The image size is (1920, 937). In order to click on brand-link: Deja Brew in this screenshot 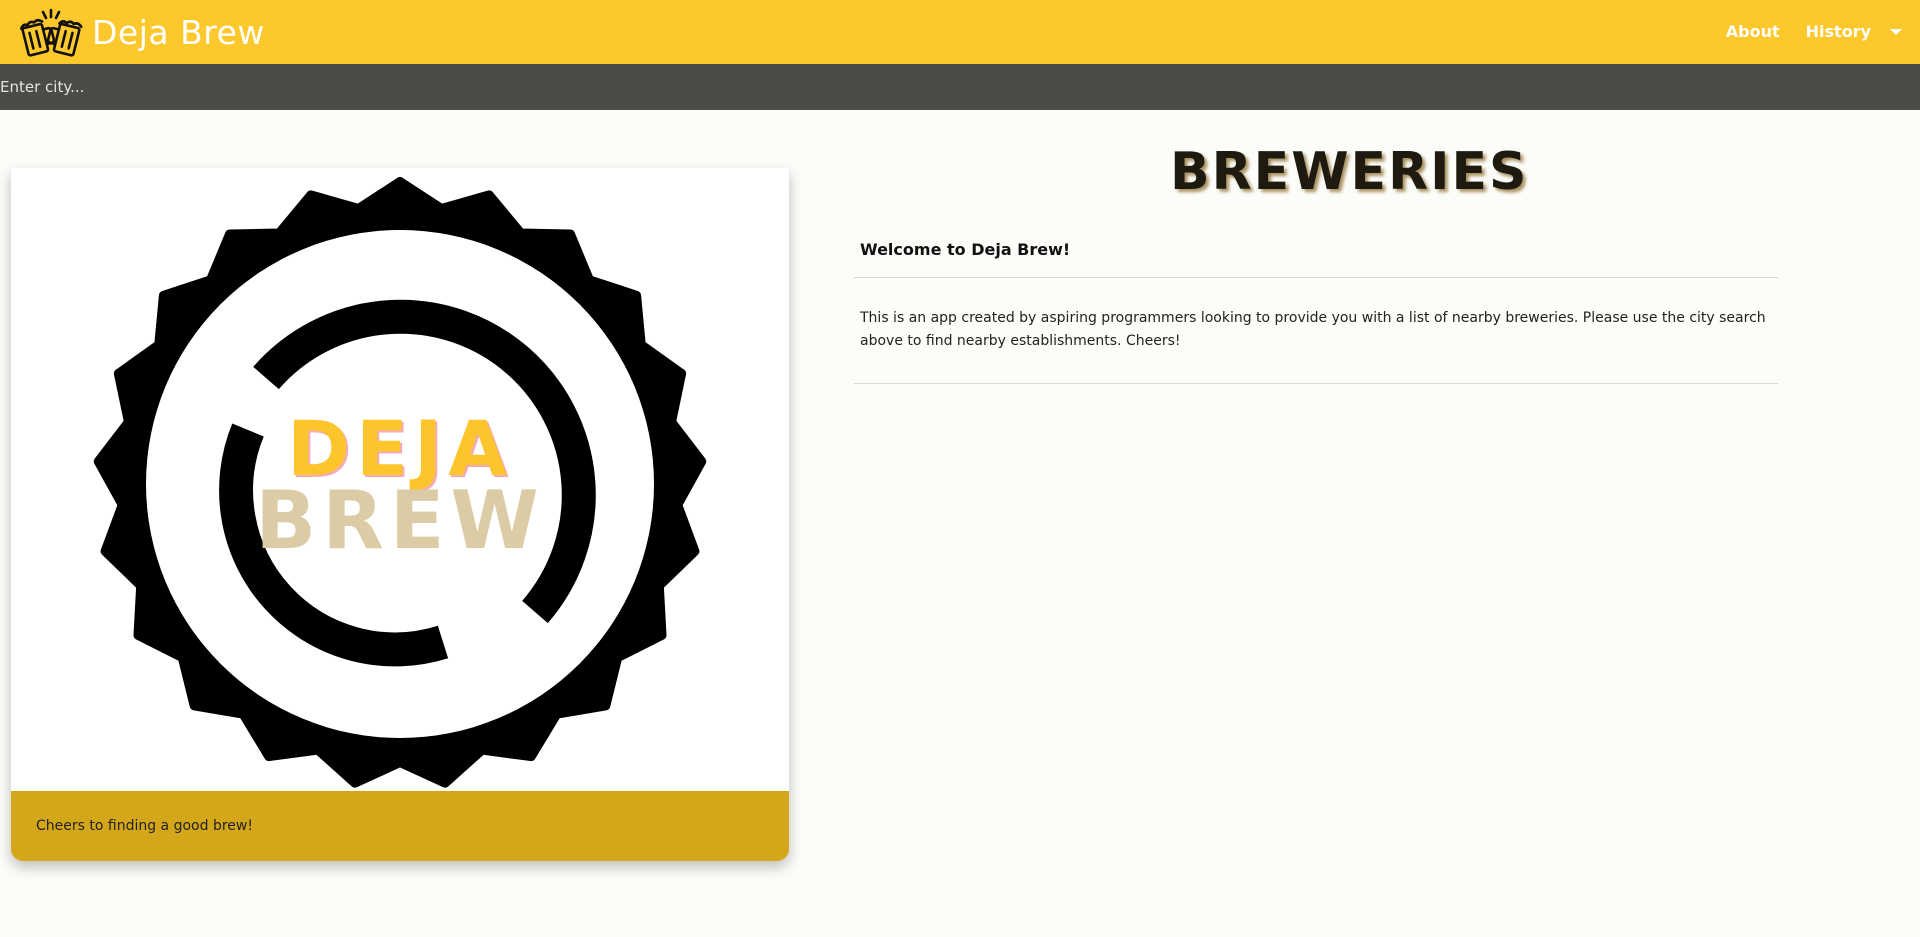, I will do `click(141, 32)`.